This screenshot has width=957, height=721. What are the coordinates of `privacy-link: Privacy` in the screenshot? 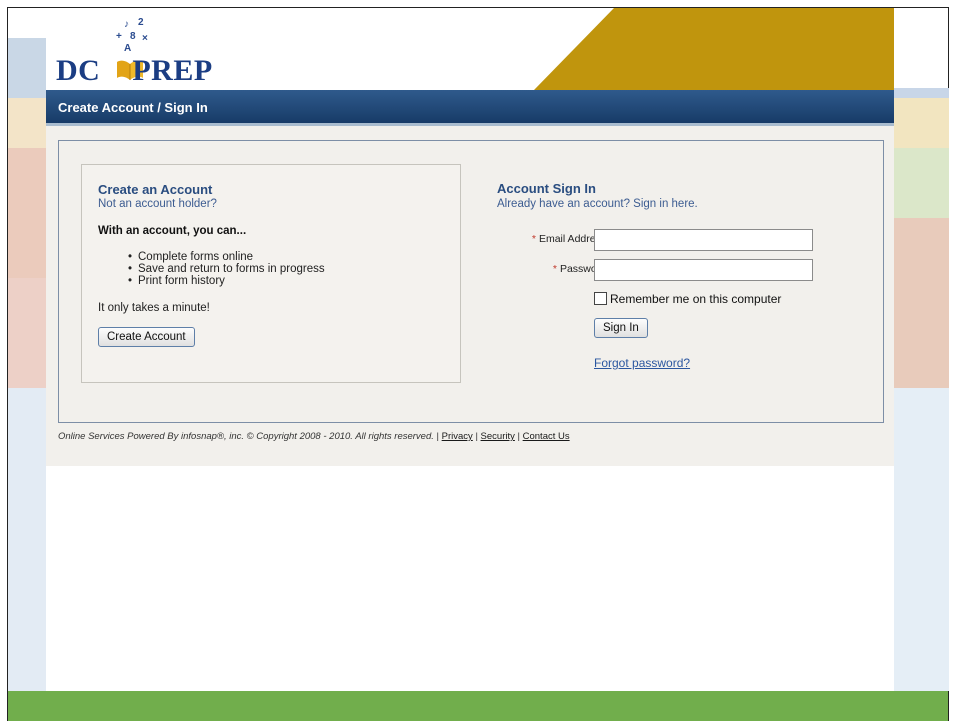 It's located at (457, 436).